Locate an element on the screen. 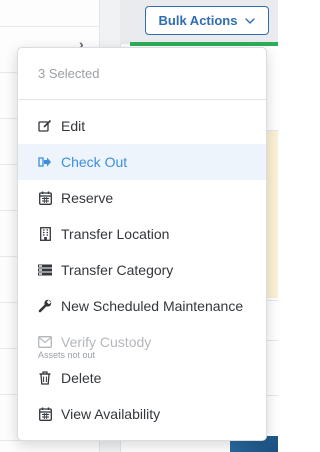  menu-item-label: Verify Custody is located at coordinates (106, 342).